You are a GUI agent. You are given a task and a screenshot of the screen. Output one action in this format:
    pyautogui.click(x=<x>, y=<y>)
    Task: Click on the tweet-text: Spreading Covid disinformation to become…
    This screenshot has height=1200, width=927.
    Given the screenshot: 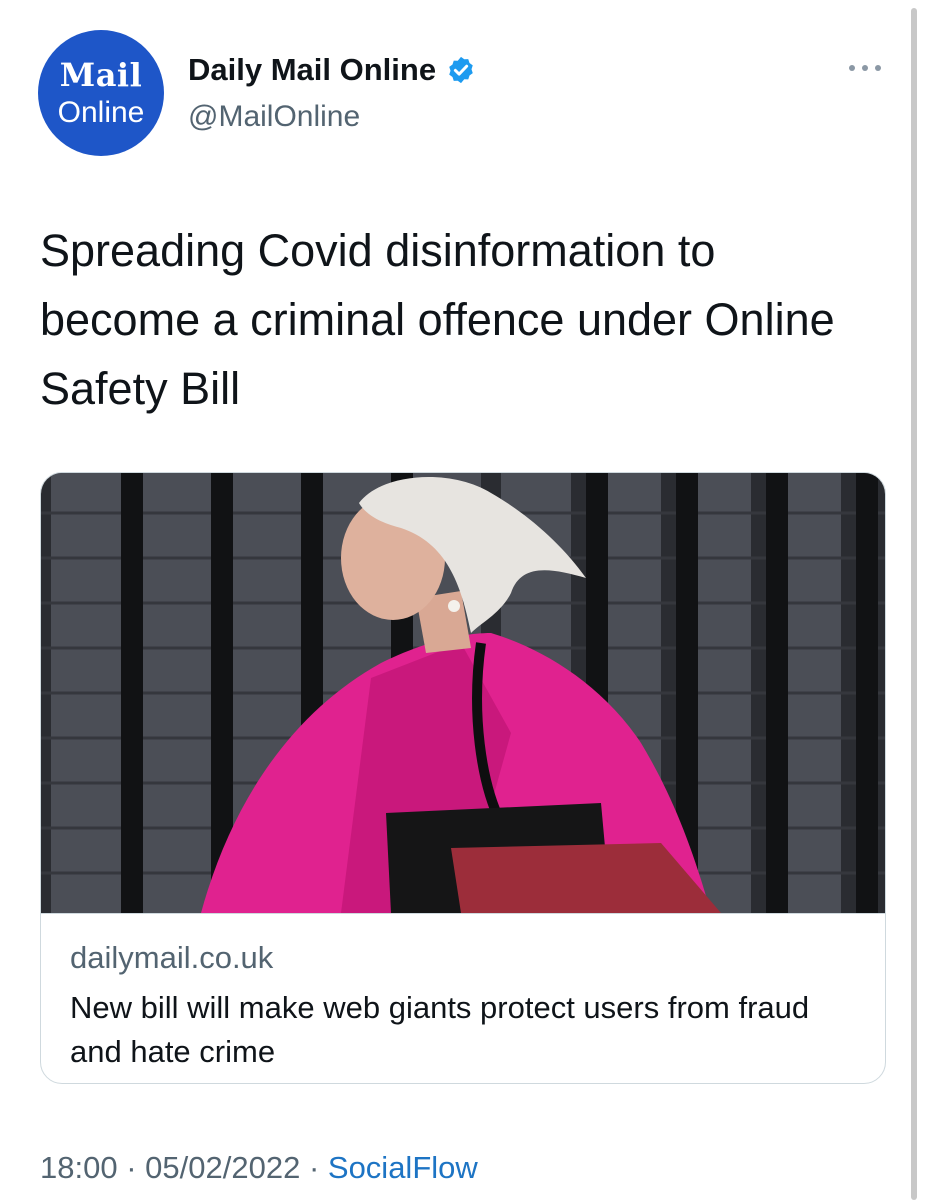 What is the action you would take?
    pyautogui.click(x=437, y=319)
    